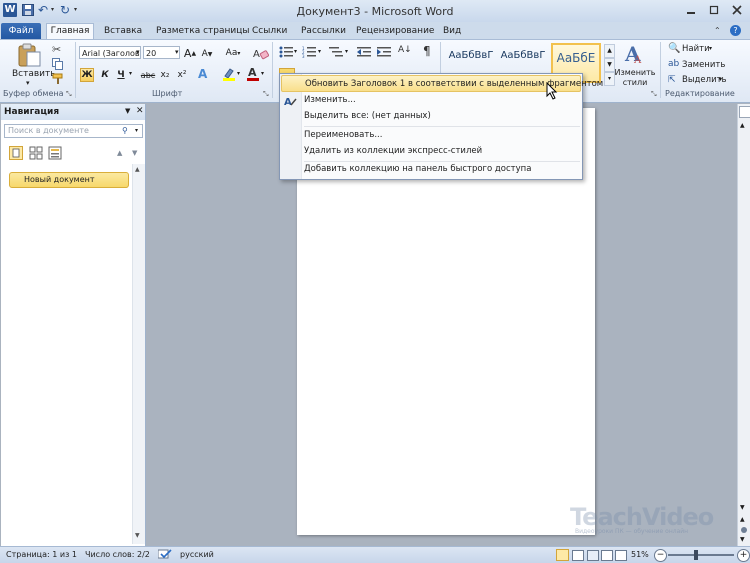  I want to click on nav-results-tab-icon, so click(55, 153).